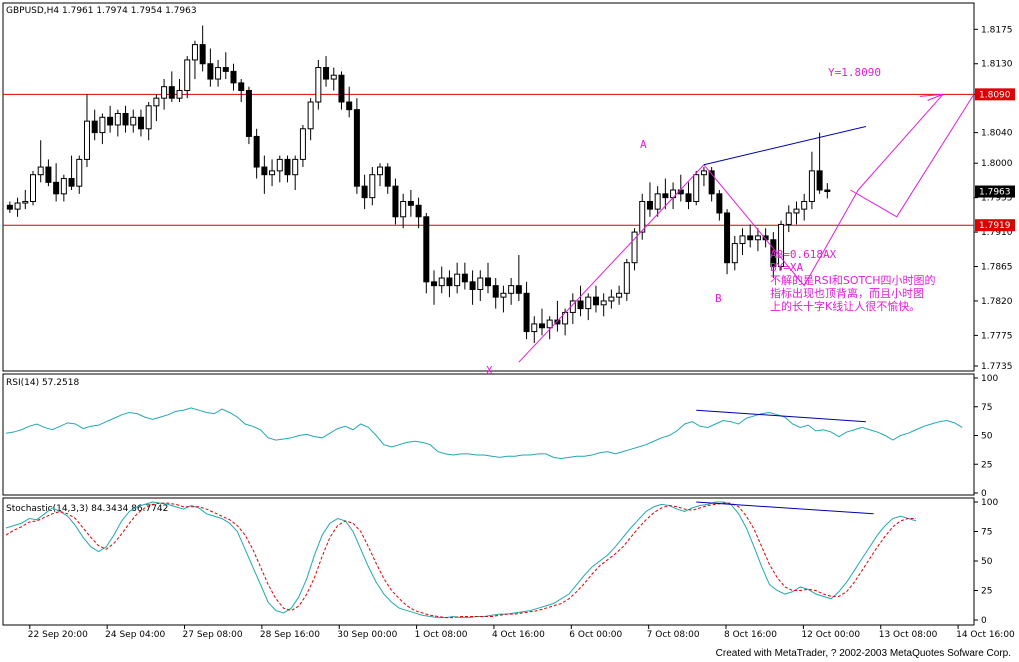 Image resolution: width=1019 pixels, height=662 pixels. I want to click on time-tick-label: 1 Oct 08:00, so click(441, 635).